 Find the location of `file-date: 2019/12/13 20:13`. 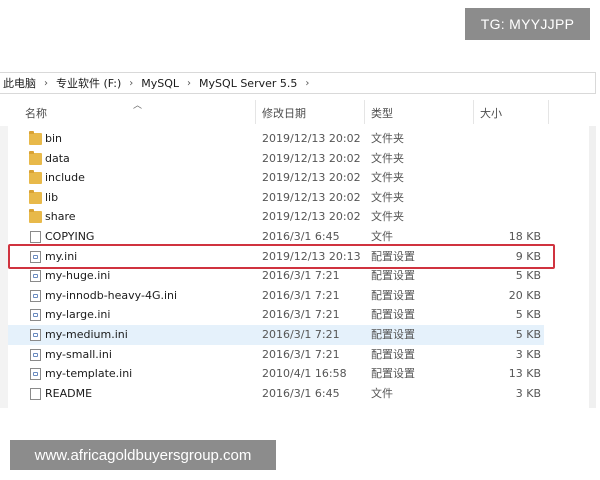

file-date: 2019/12/13 20:13 is located at coordinates (311, 256).